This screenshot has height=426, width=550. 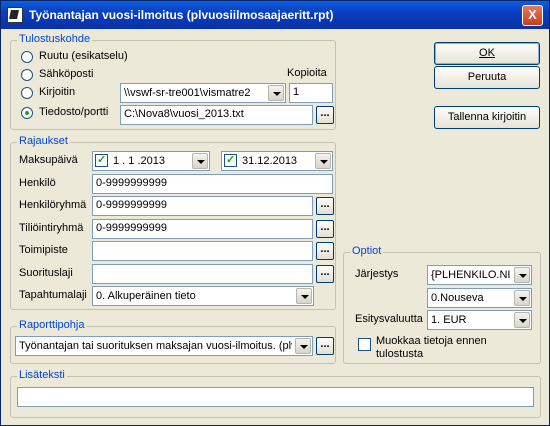 I want to click on radio-ruutu, so click(x=27, y=57).